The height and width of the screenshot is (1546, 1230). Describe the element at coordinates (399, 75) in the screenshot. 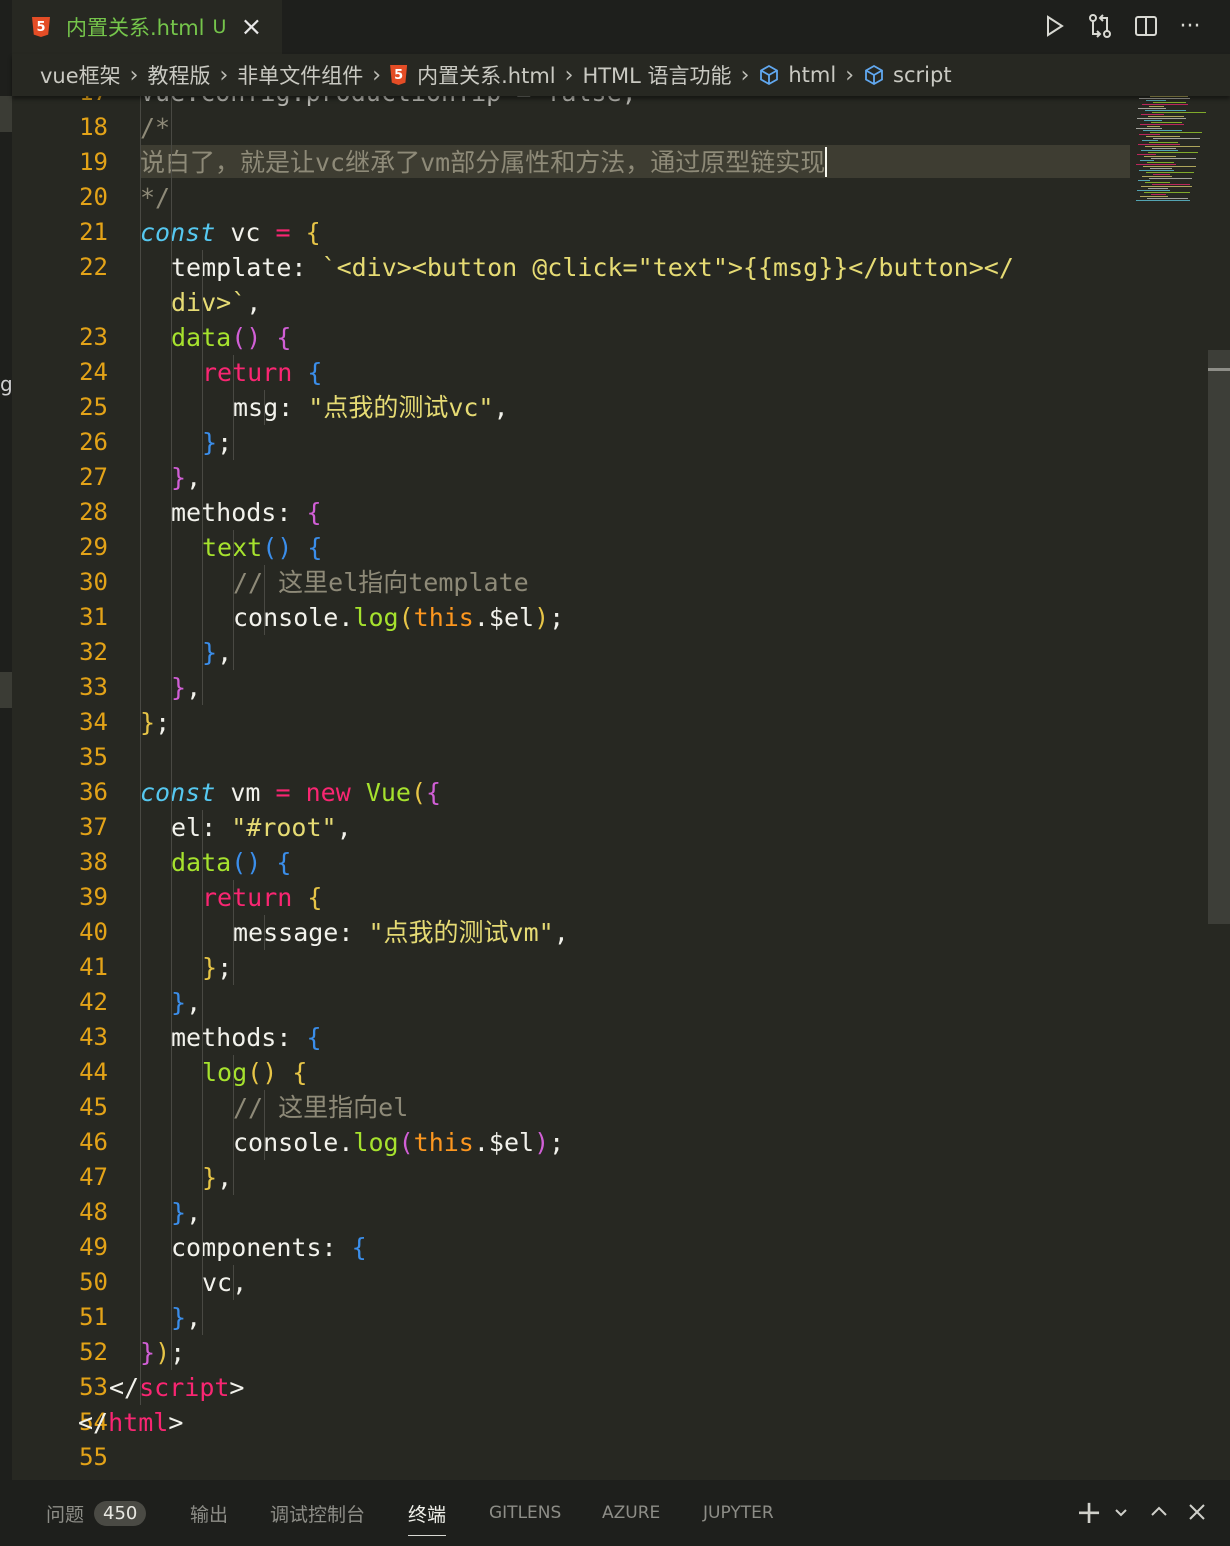

I see `html5-icon: 5` at that location.